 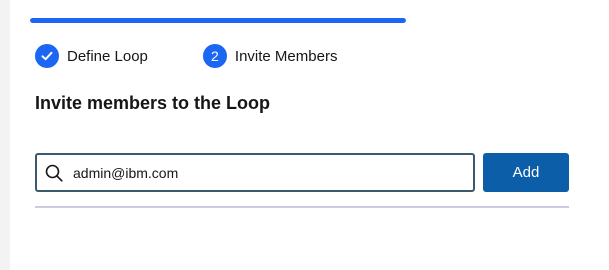 I want to click on step-invite-members: 2 Invite Members, so click(x=270, y=56).